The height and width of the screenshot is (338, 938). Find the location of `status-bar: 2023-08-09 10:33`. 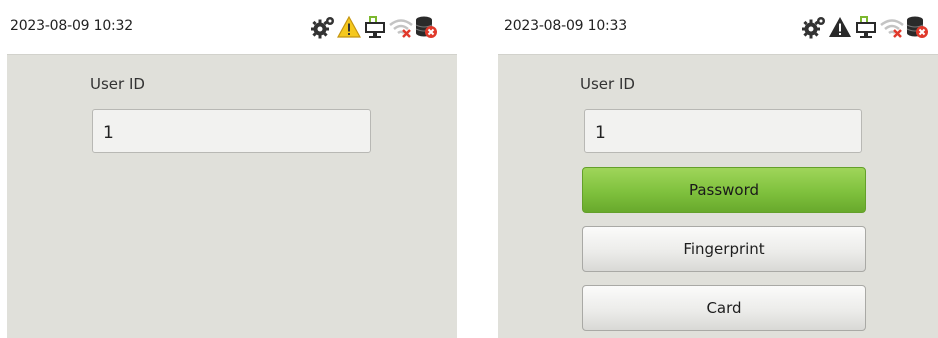

status-bar: 2023-08-09 10:33 is located at coordinates (718, 27).